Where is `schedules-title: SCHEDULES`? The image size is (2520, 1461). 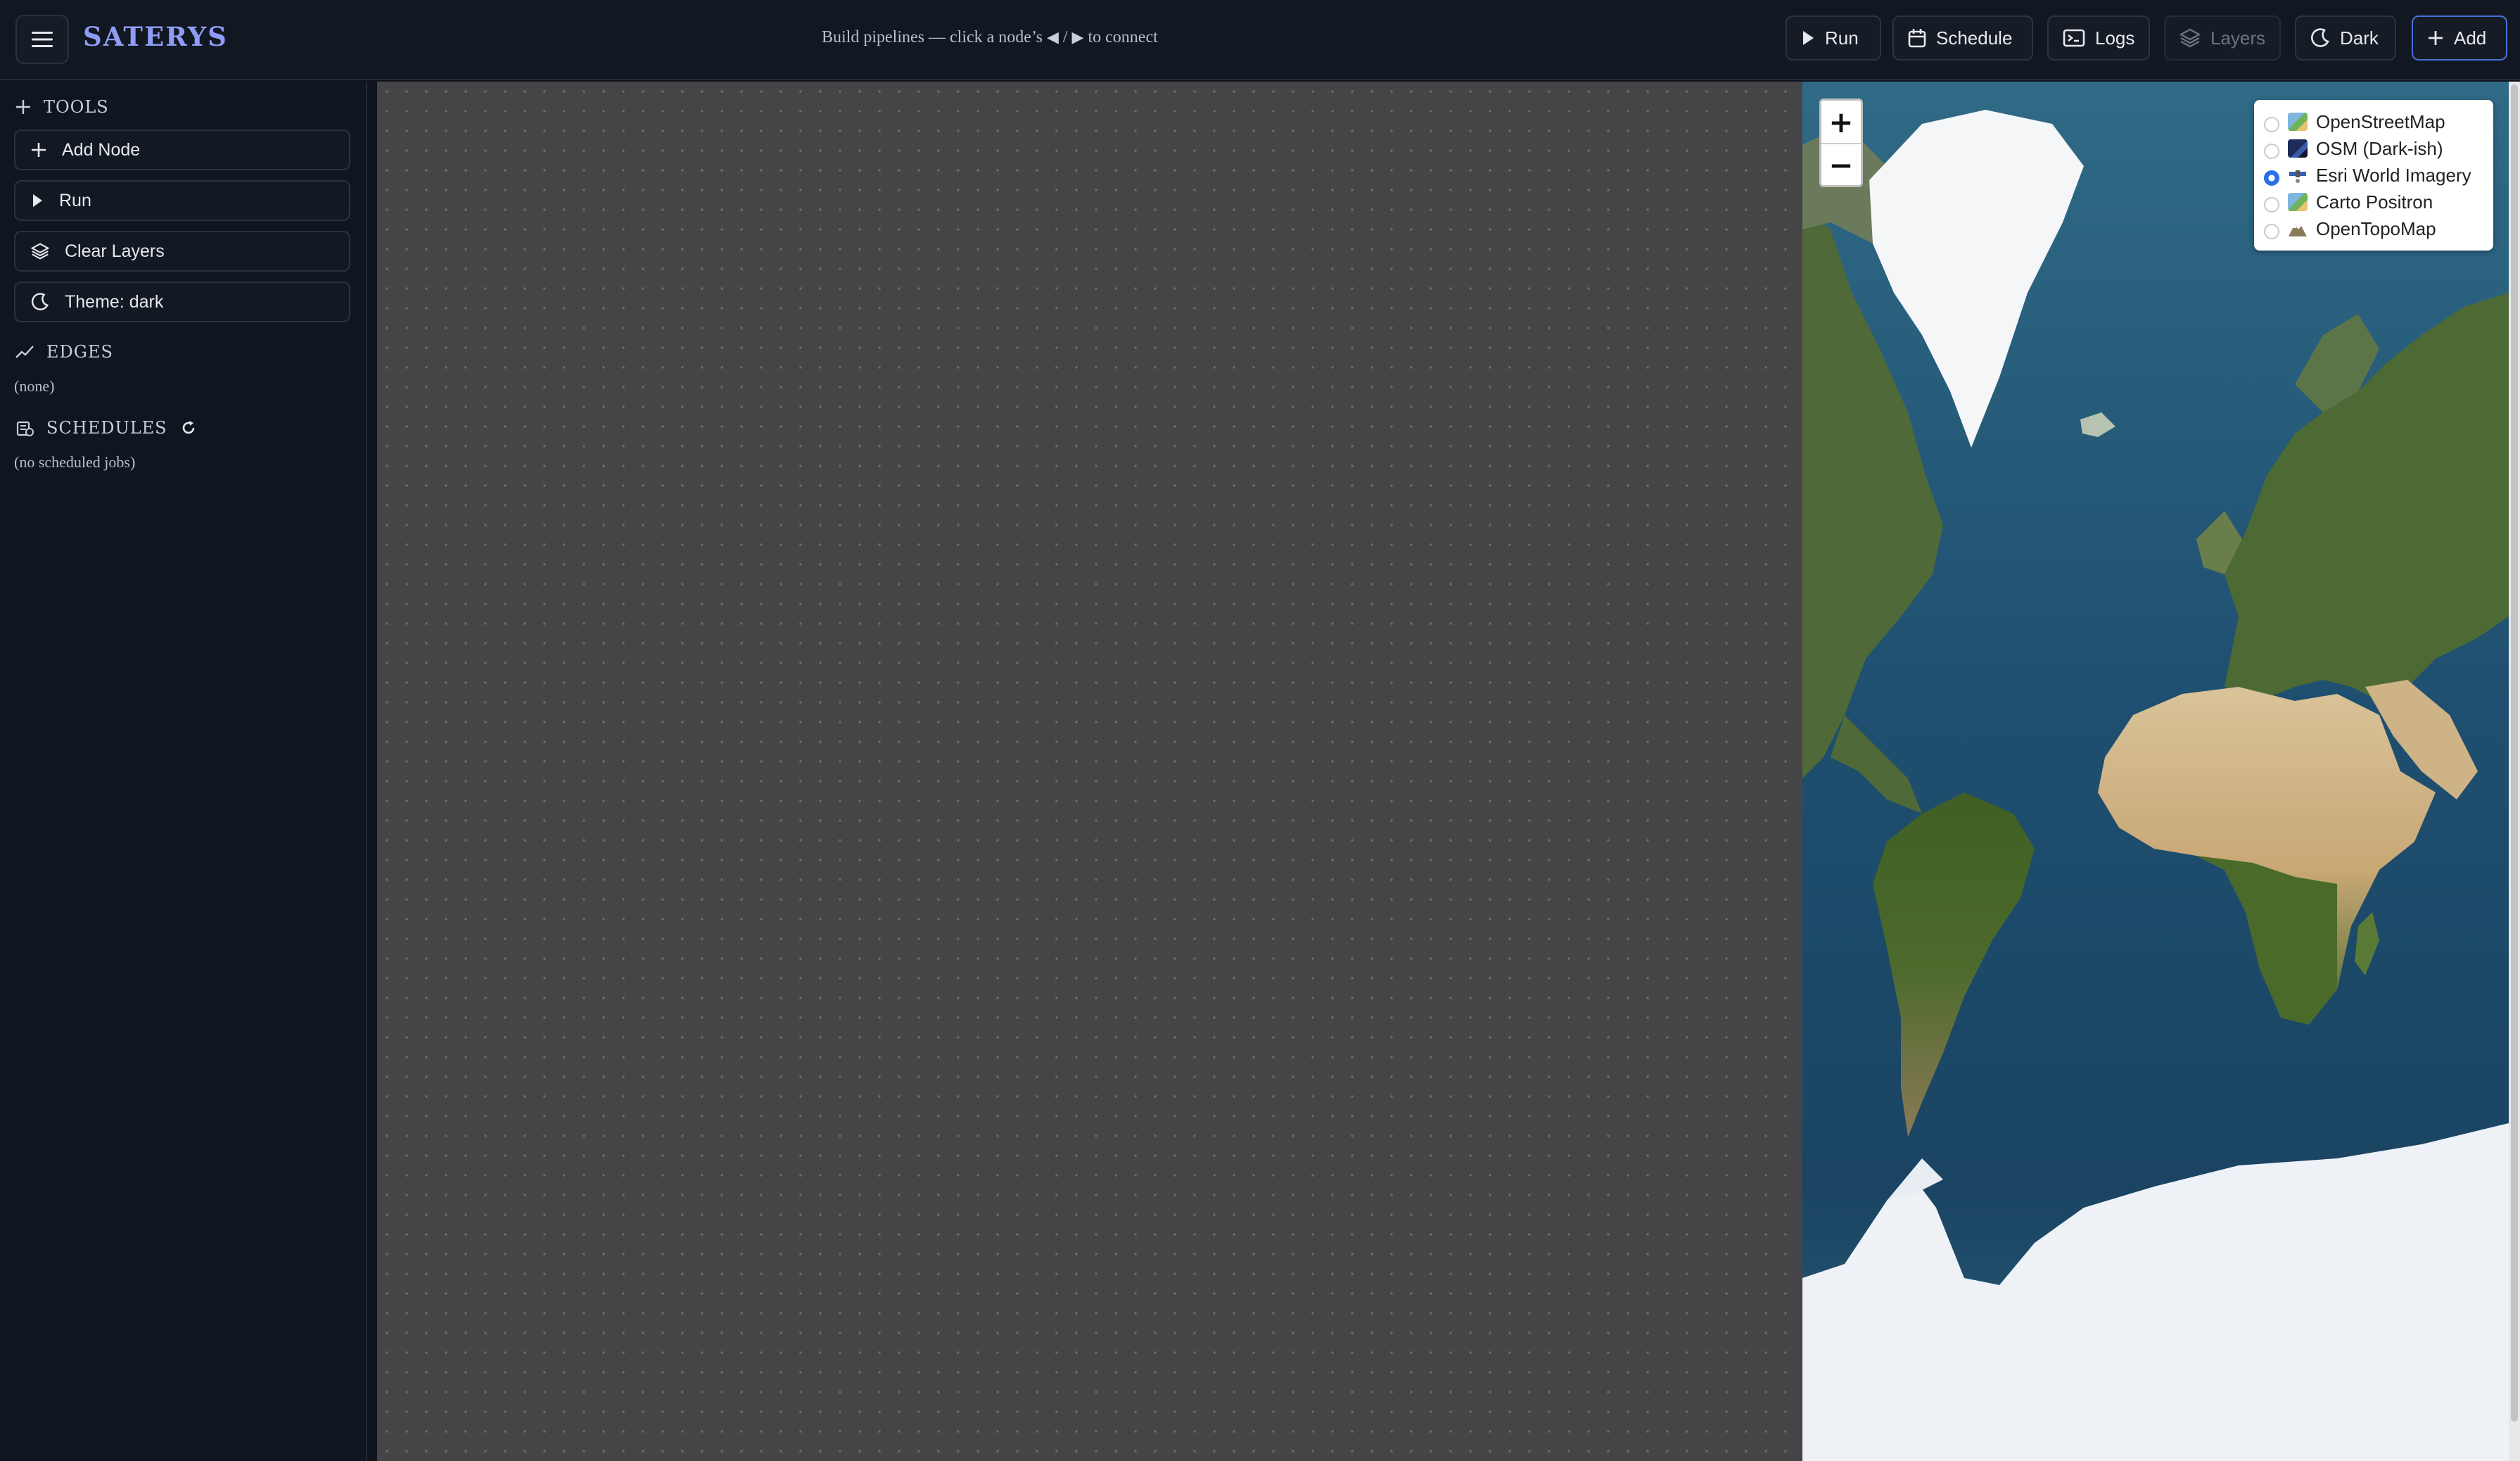 schedules-title: SCHEDULES is located at coordinates (107, 428).